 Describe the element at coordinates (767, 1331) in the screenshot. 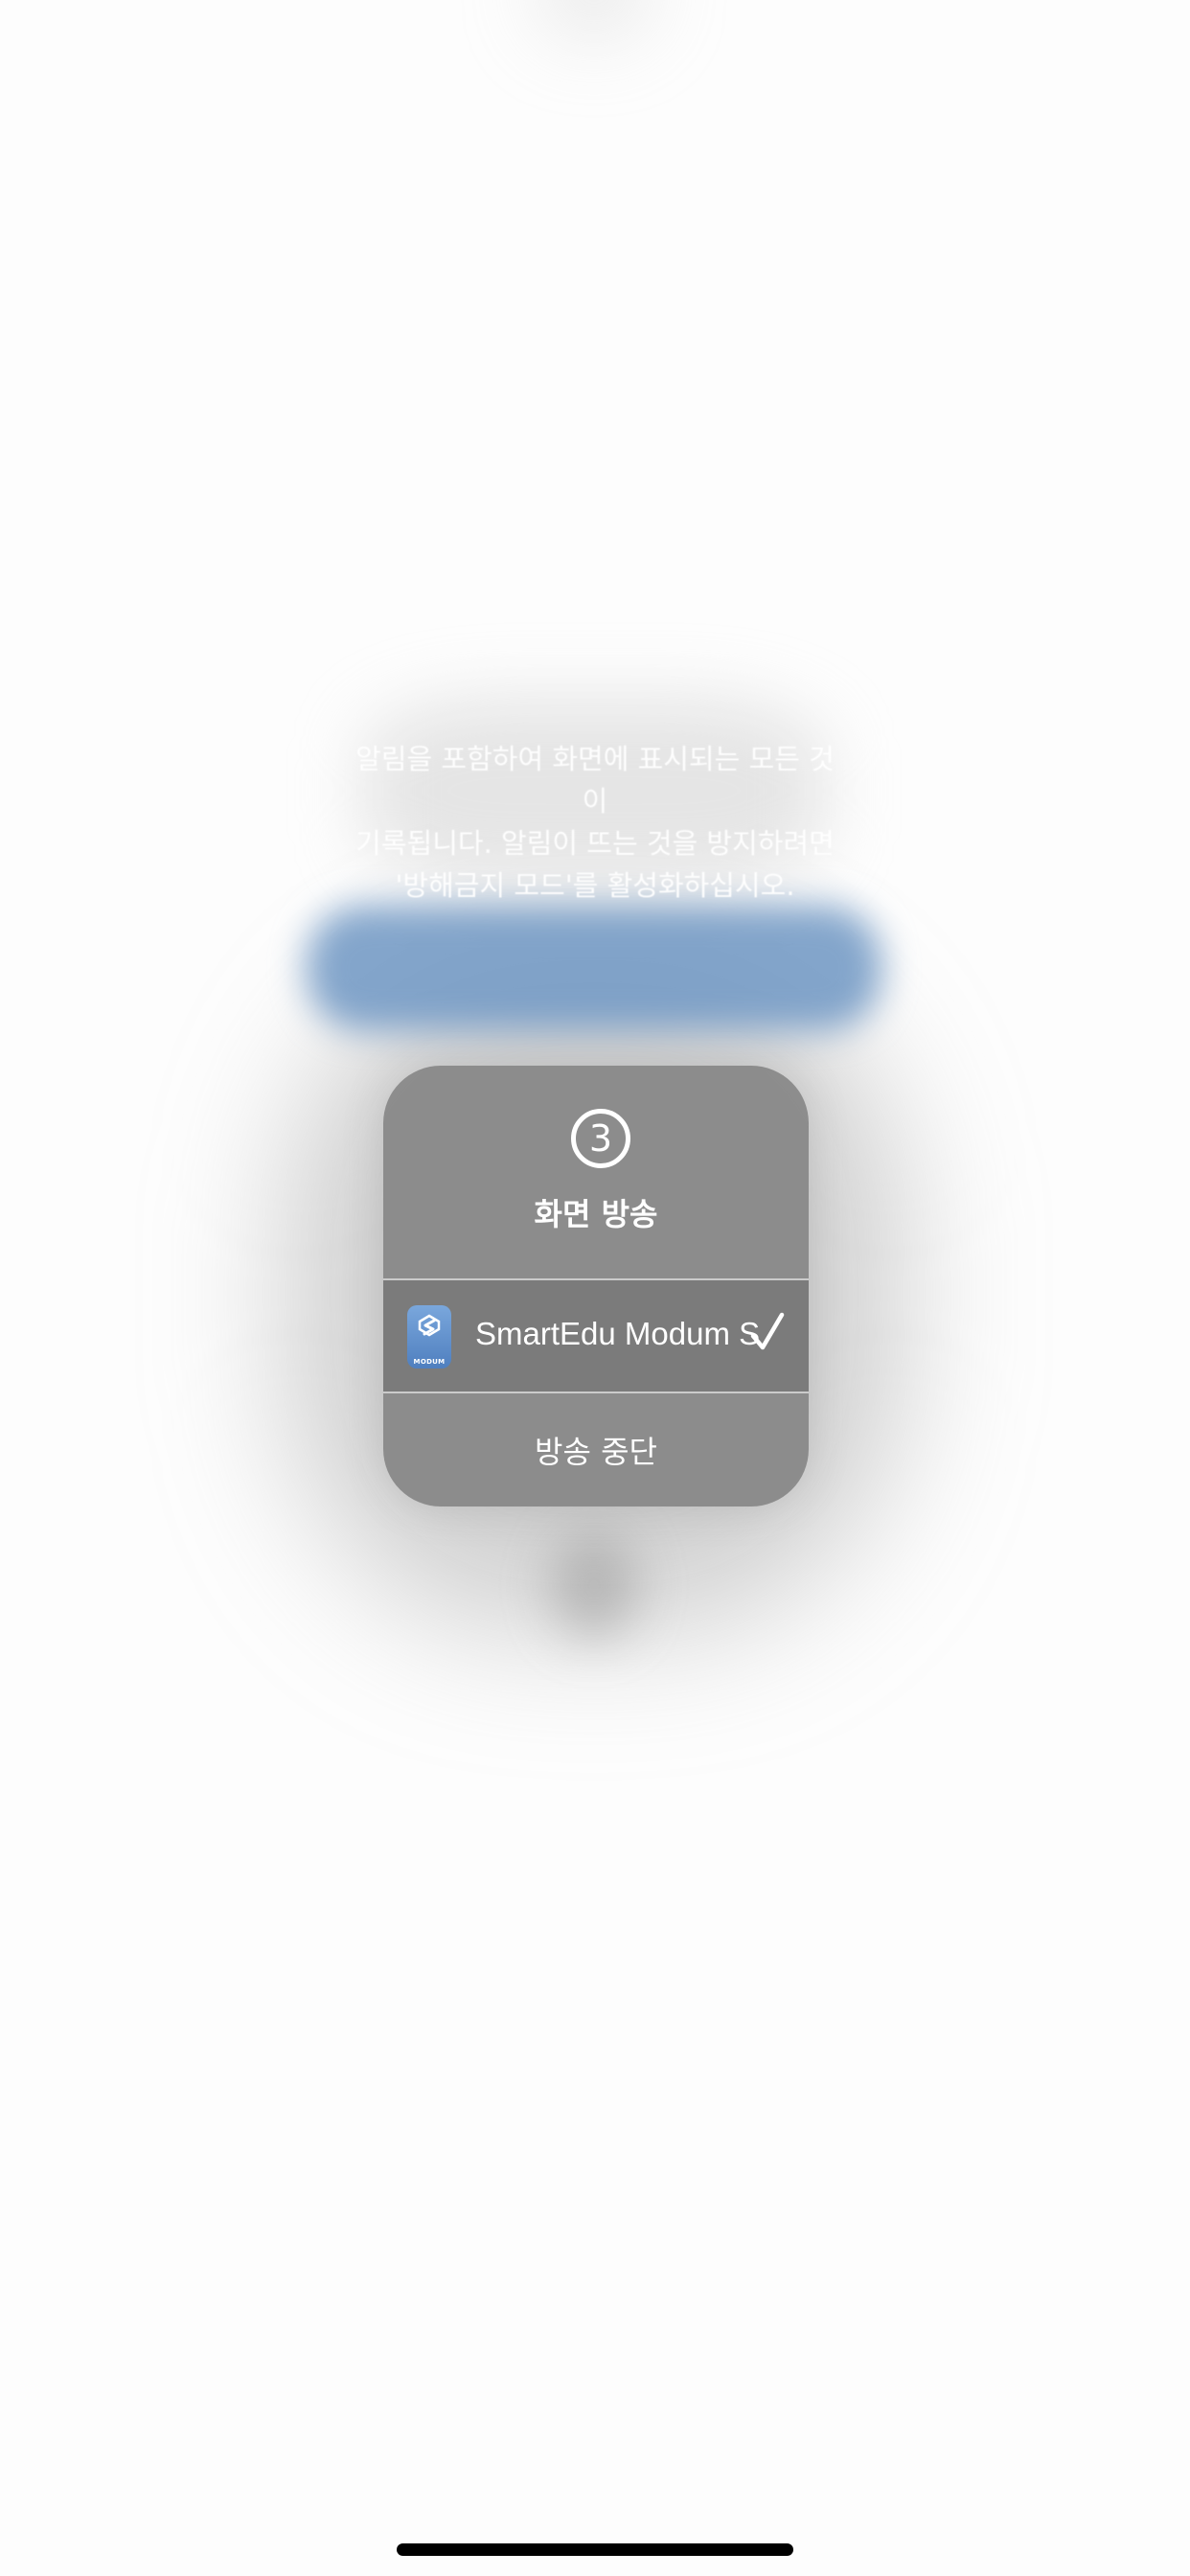

I see `checkmark-icon` at that location.